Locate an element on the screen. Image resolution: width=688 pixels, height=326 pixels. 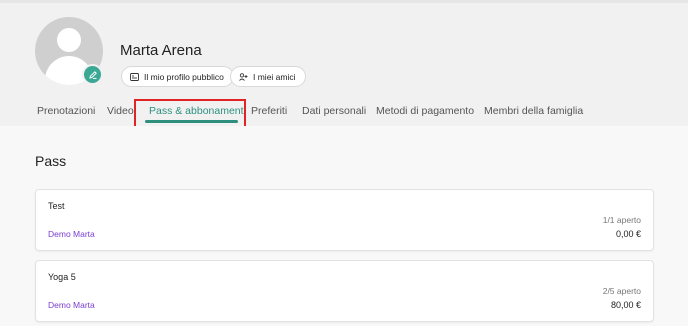
id-card-icon is located at coordinates (134, 76).